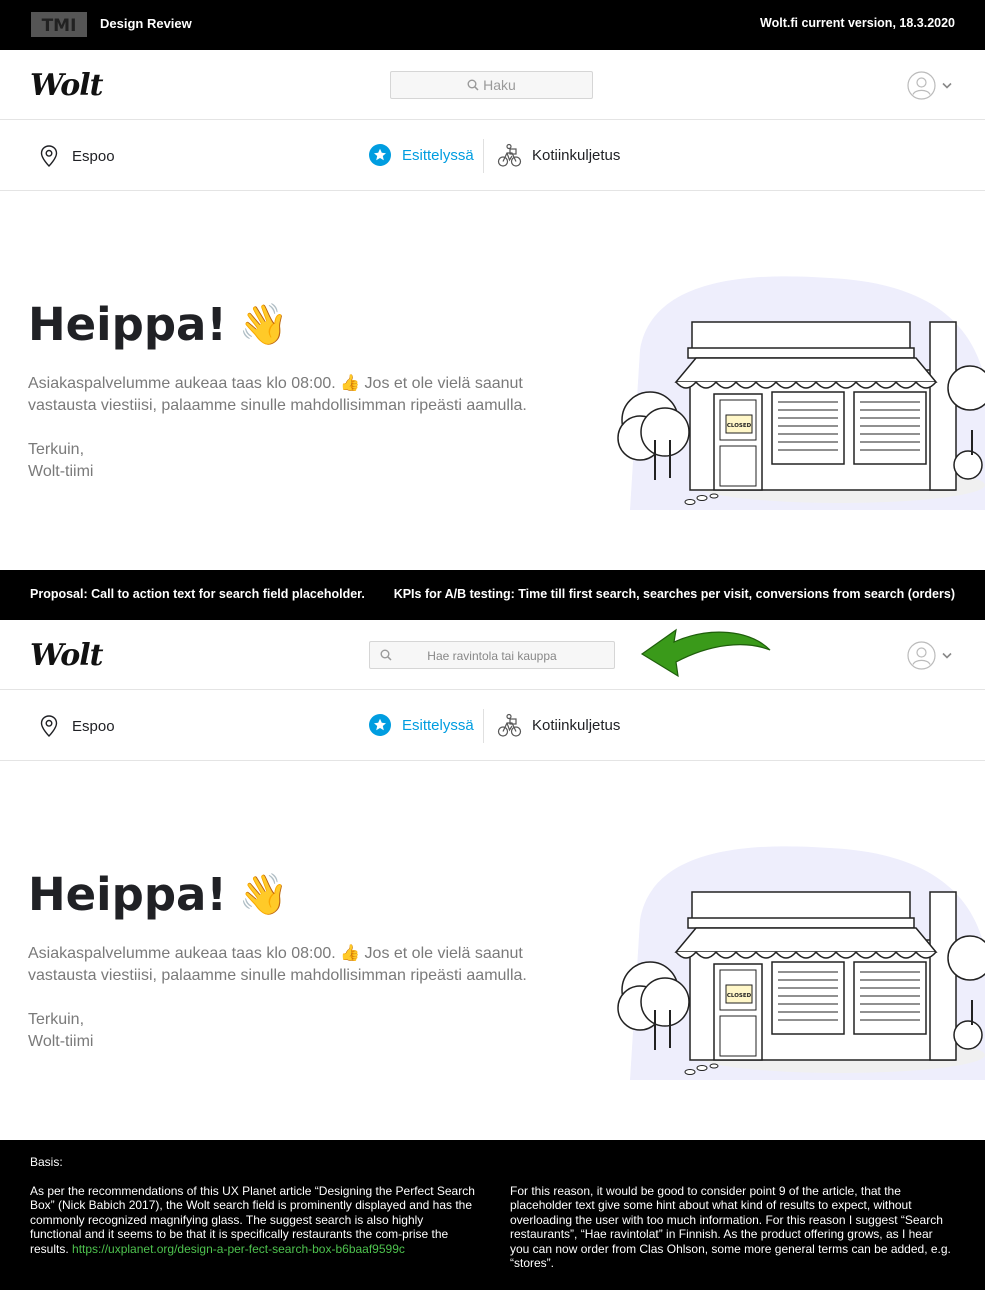 The width and height of the screenshot is (985, 1290). Describe the element at coordinates (492, 156) in the screenshot. I see `nav-bar-current: Espoo Esittelyssä Kotiinkuljetus` at that location.